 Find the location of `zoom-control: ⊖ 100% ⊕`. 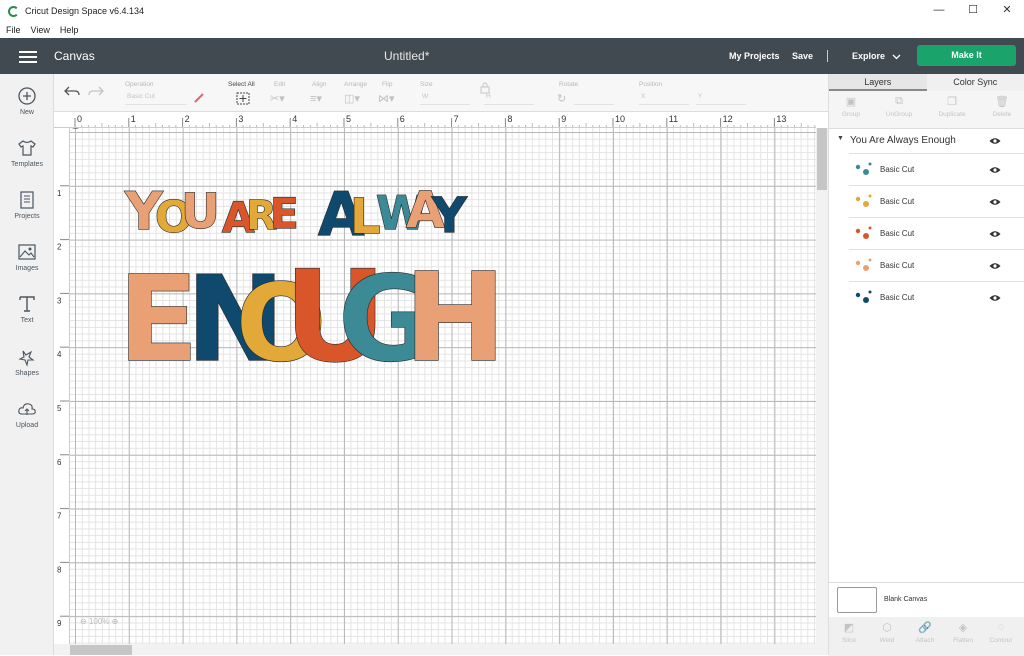

zoom-control: ⊖ 100% ⊕ is located at coordinates (99, 621).